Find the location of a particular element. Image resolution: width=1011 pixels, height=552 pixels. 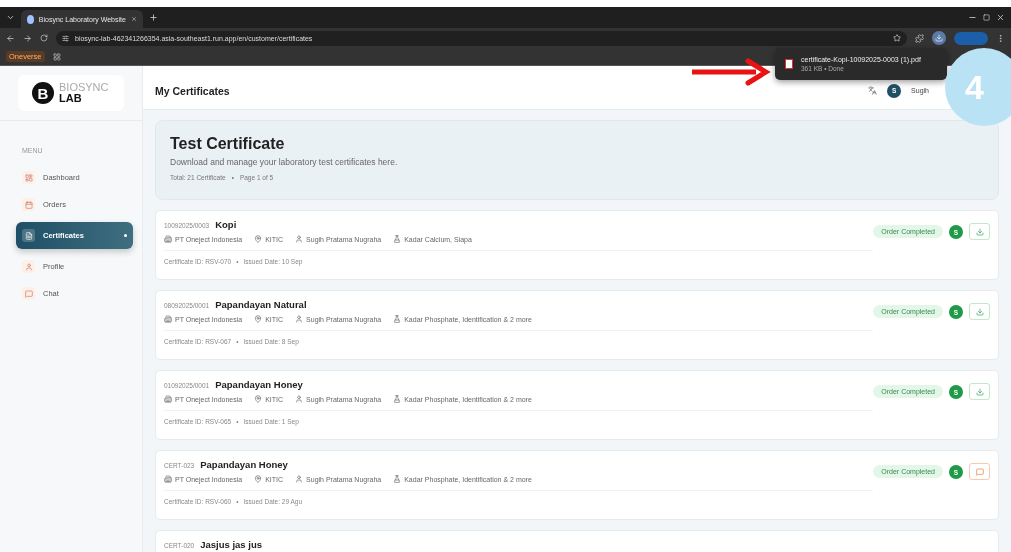

reload-icon is located at coordinates (44, 38).